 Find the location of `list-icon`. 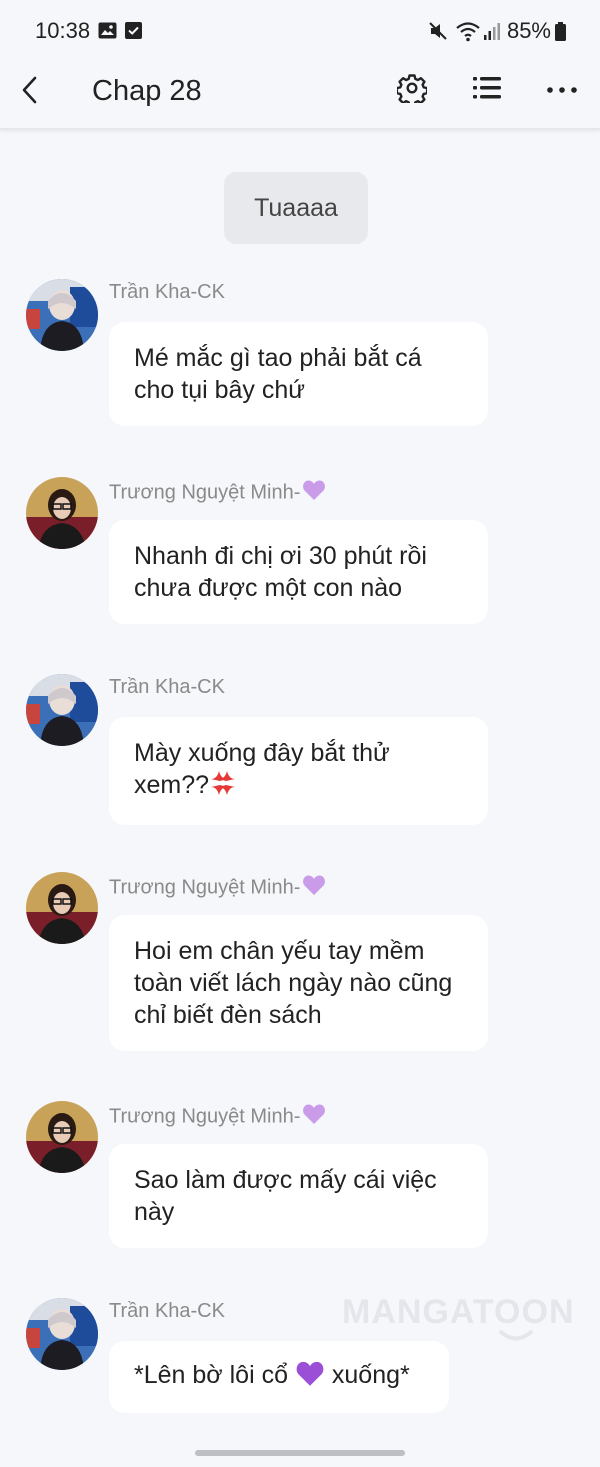

list-icon is located at coordinates (487, 90).